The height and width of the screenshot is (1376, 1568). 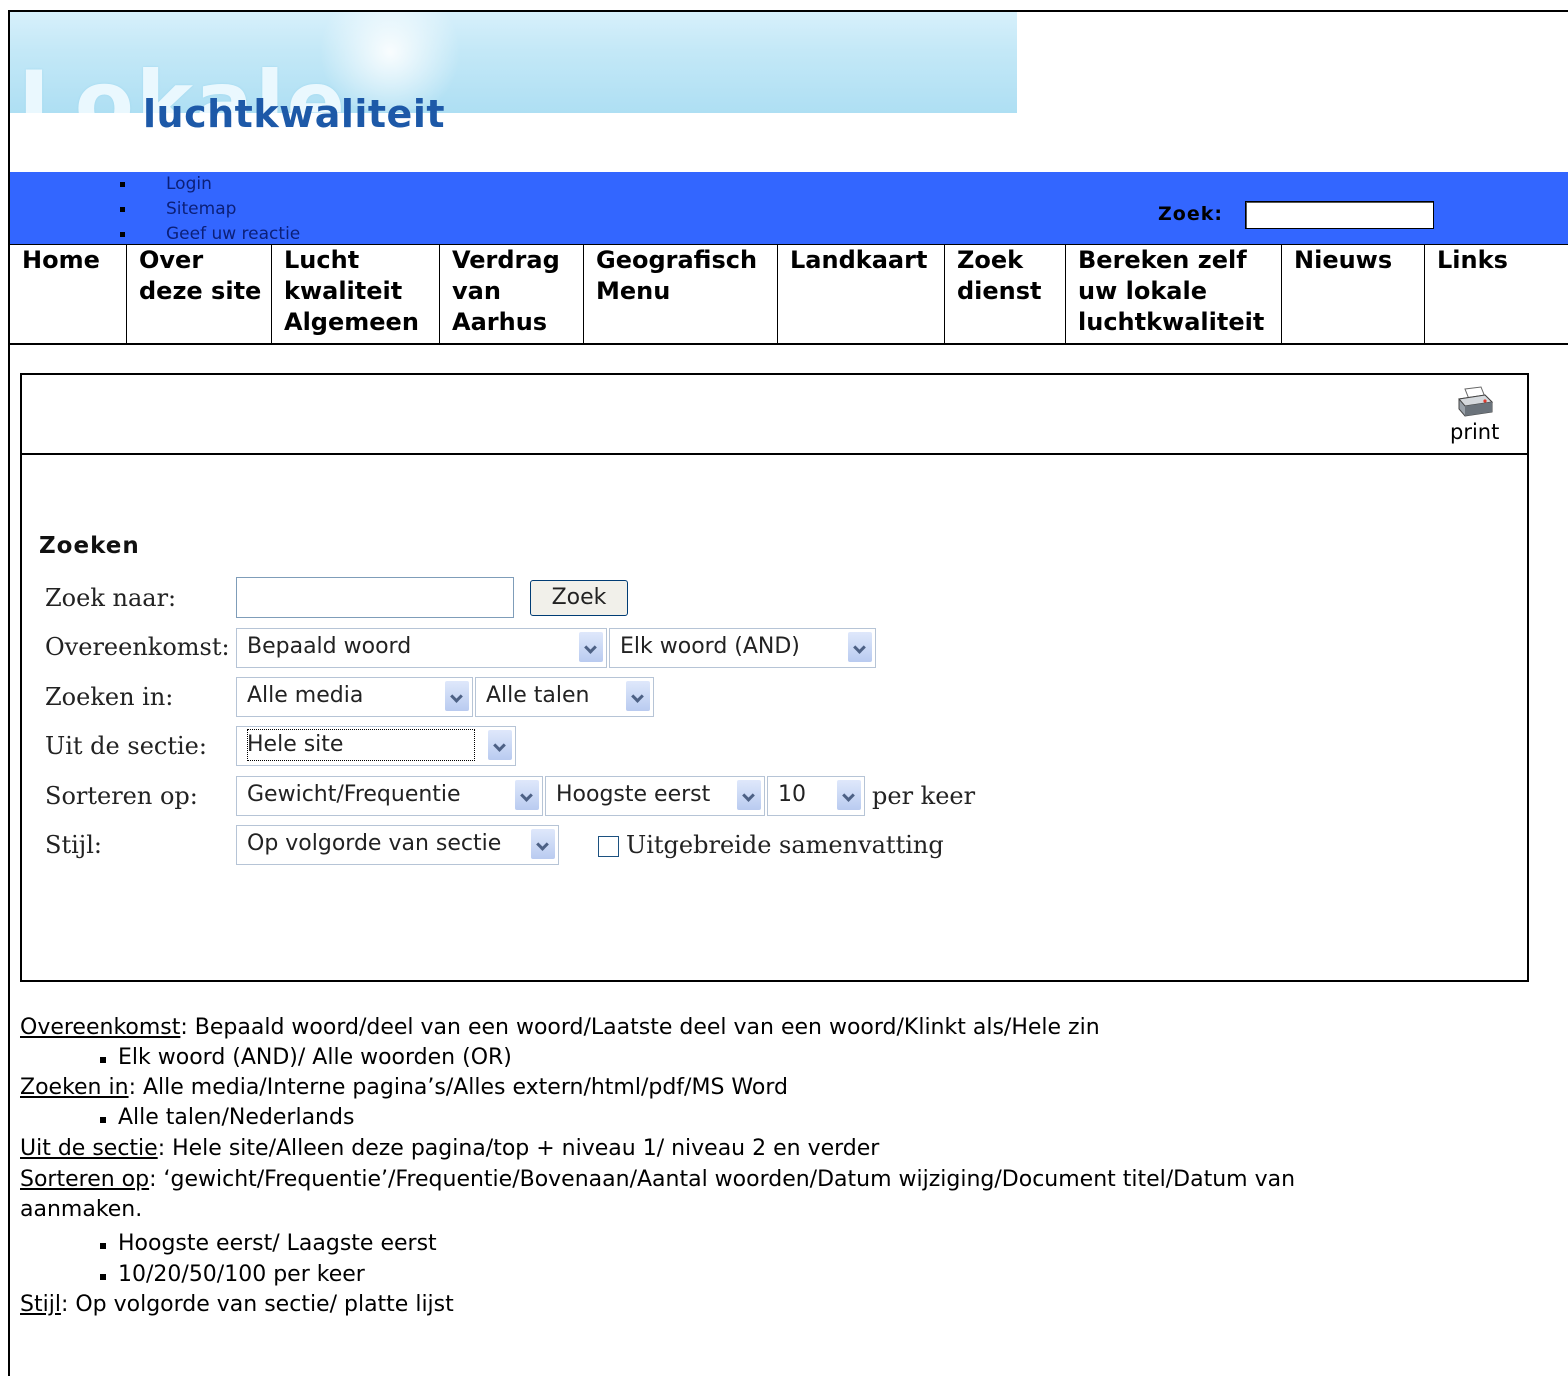 What do you see at coordinates (89, 1148) in the screenshot?
I see `note-term: Uit de sectie` at bounding box center [89, 1148].